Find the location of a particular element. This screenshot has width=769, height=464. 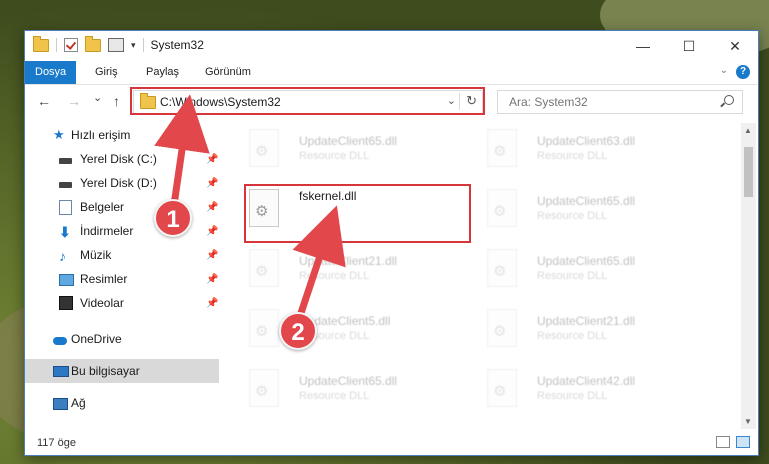

step-badge-1: 1 is located at coordinates (173, 218).